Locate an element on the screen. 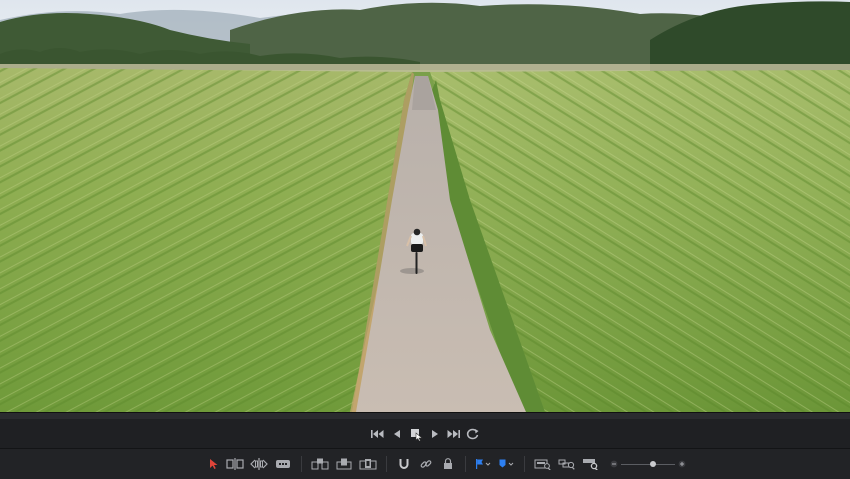  zoom-in-icon is located at coordinates (682, 464).